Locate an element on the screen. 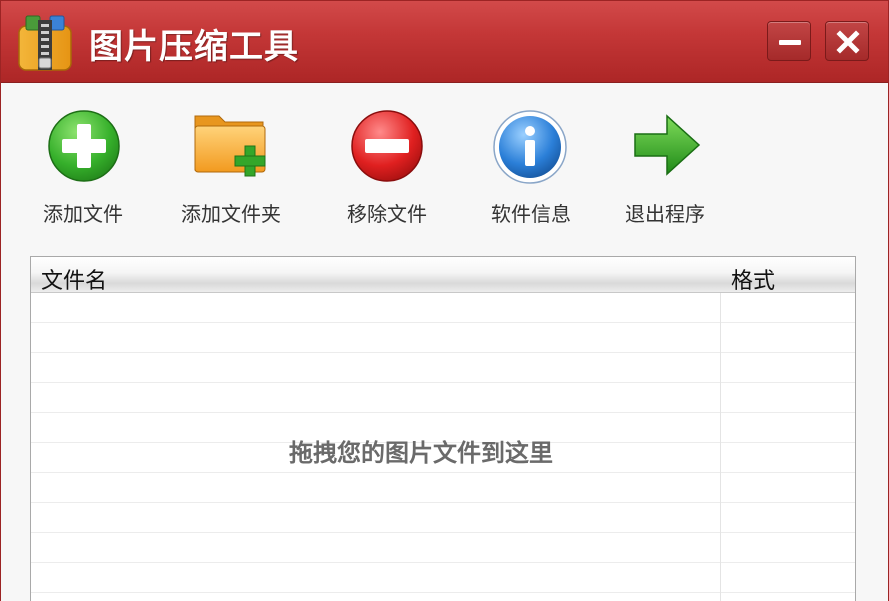 The height and width of the screenshot is (601, 889). list-header: 文件名 格式 is located at coordinates (443, 276).